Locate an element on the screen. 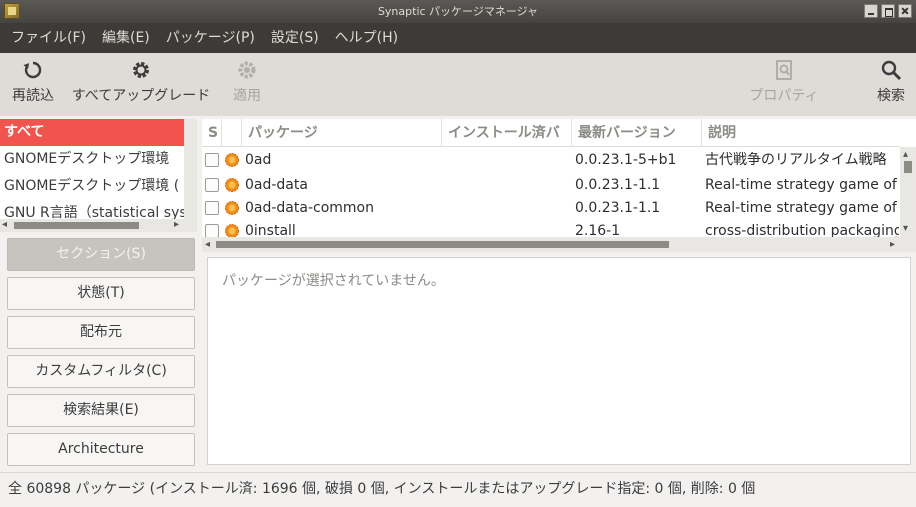 Image resolution: width=916 pixels, height=507 pixels. maximize-button is located at coordinates (888, 11).